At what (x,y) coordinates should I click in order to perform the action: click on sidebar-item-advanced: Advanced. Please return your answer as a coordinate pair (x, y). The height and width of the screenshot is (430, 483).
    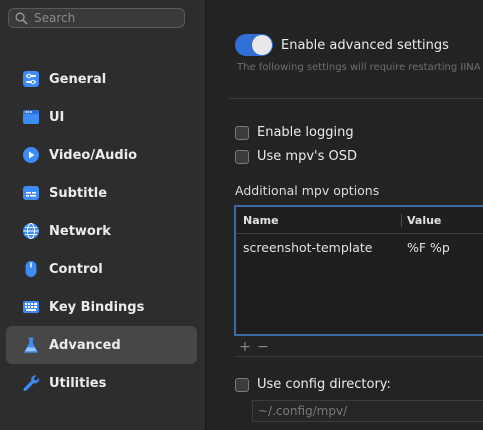
    Looking at the image, I should click on (101, 345).